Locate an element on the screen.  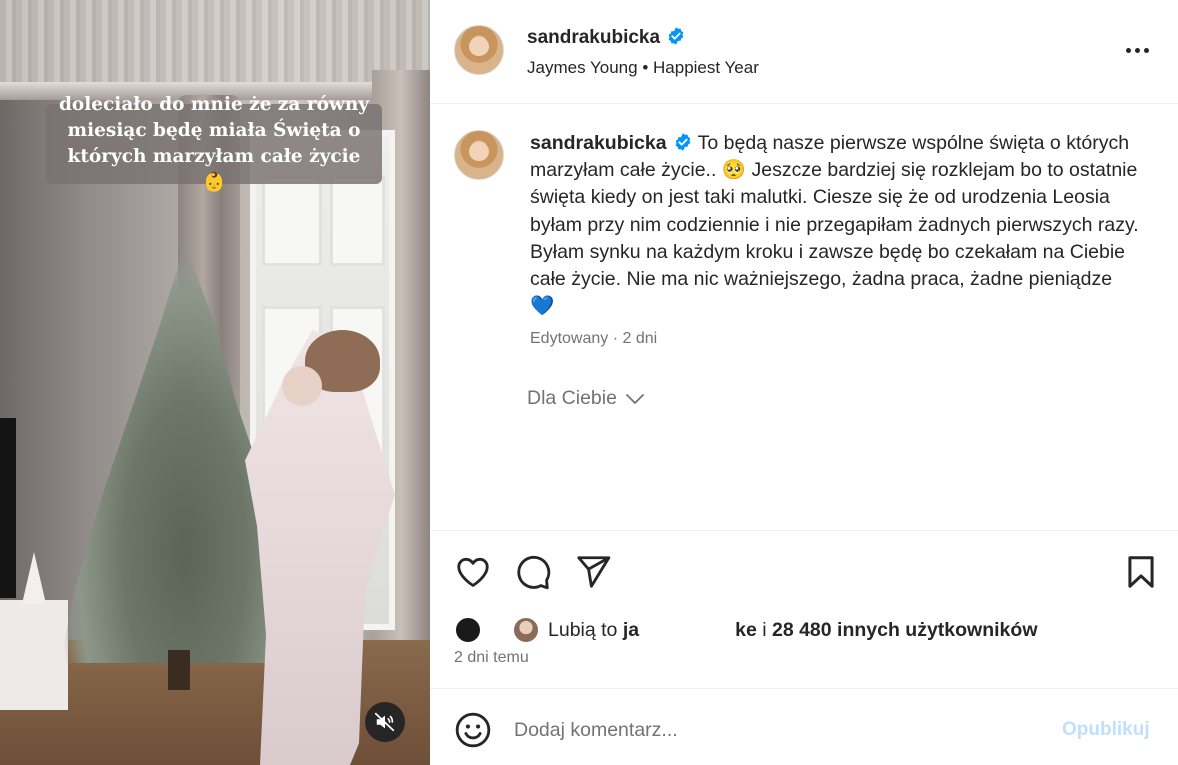
add-comment-bar: Opublikuj is located at coordinates (804, 726).